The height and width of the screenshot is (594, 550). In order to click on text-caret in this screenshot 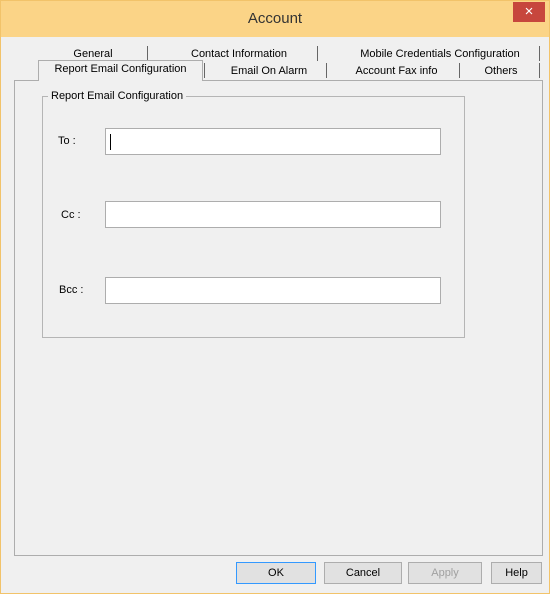, I will do `click(110, 142)`.